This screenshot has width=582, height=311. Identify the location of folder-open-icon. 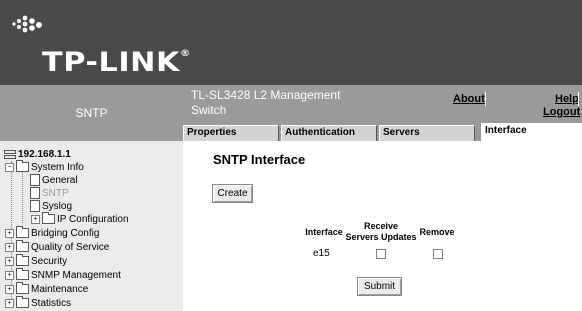
(22, 166).